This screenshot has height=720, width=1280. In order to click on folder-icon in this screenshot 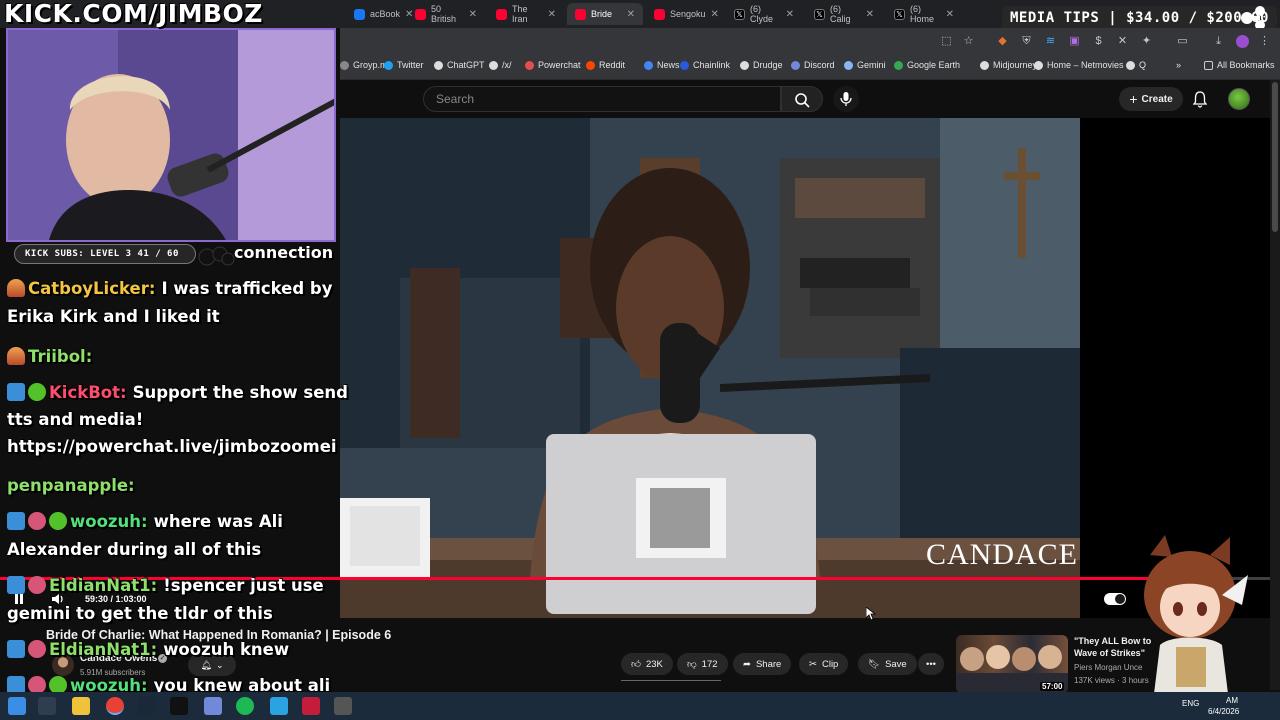, I will do `click(1208, 65)`.